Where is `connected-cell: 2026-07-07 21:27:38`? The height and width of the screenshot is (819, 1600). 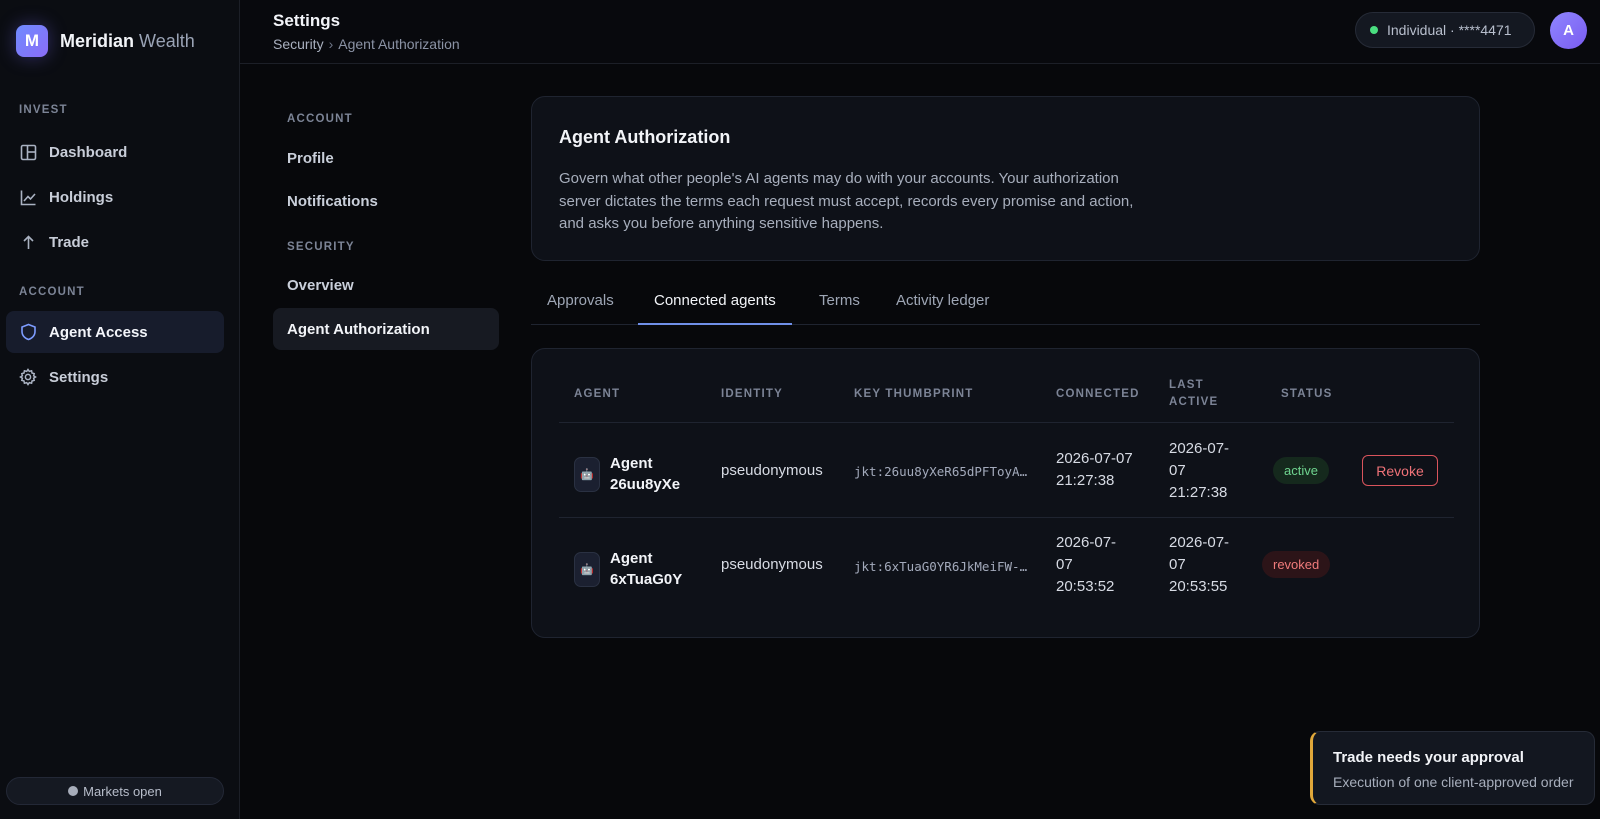 connected-cell: 2026-07-07 21:27:38 is located at coordinates (1094, 469).